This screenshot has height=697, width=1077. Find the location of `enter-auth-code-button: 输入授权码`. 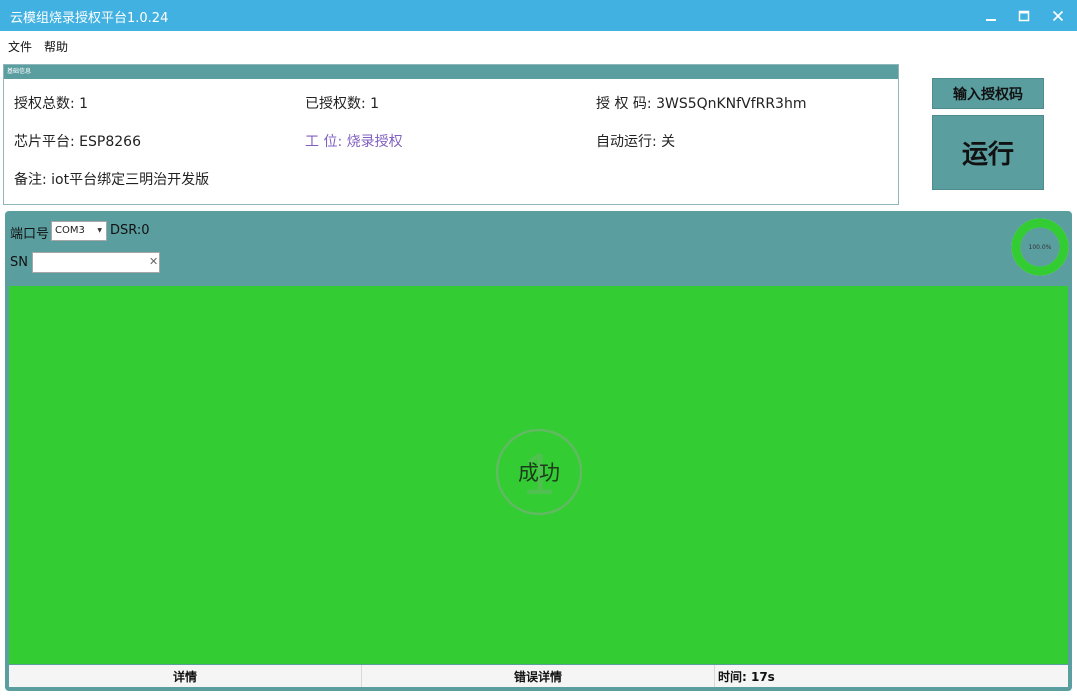

enter-auth-code-button: 输入授权码 is located at coordinates (988, 93).